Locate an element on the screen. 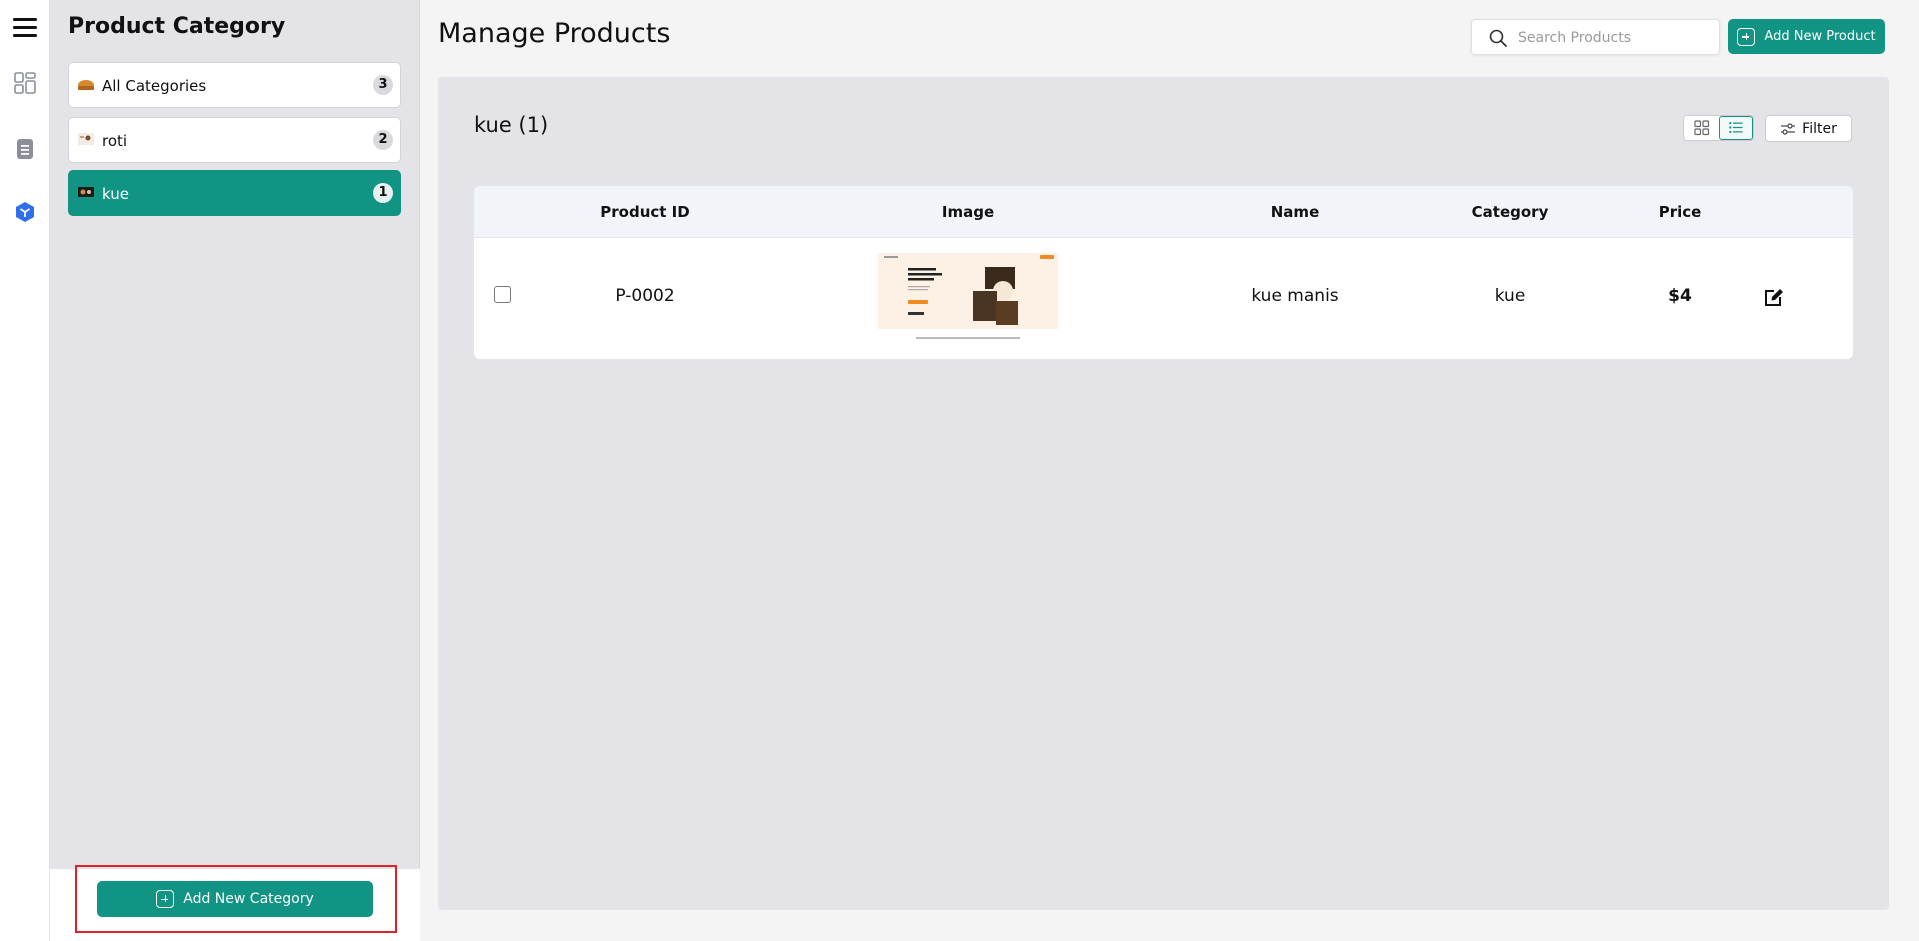 This screenshot has height=941, width=1919. product-image is located at coordinates (968, 300).